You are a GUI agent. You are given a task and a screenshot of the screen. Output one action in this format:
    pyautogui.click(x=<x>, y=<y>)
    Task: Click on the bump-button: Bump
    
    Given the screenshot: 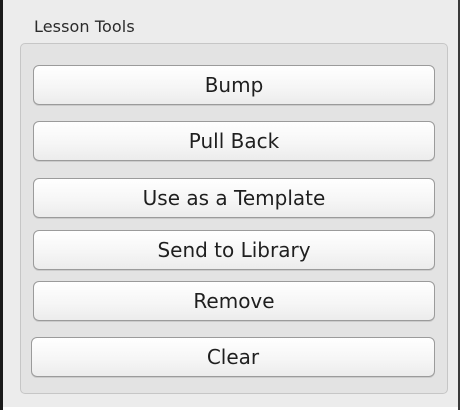 What is the action you would take?
    pyautogui.click(x=234, y=85)
    